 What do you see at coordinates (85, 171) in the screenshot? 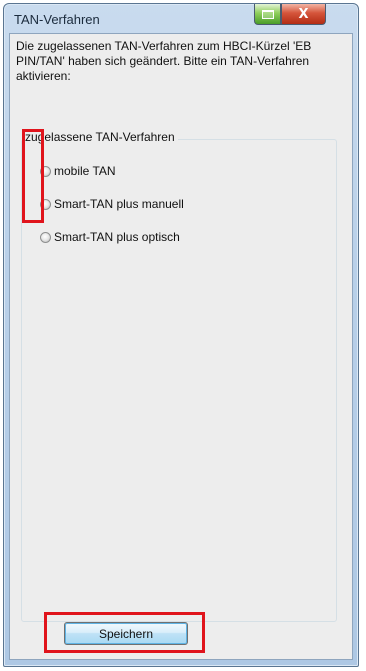
I see `radio-label: mobile TAN` at bounding box center [85, 171].